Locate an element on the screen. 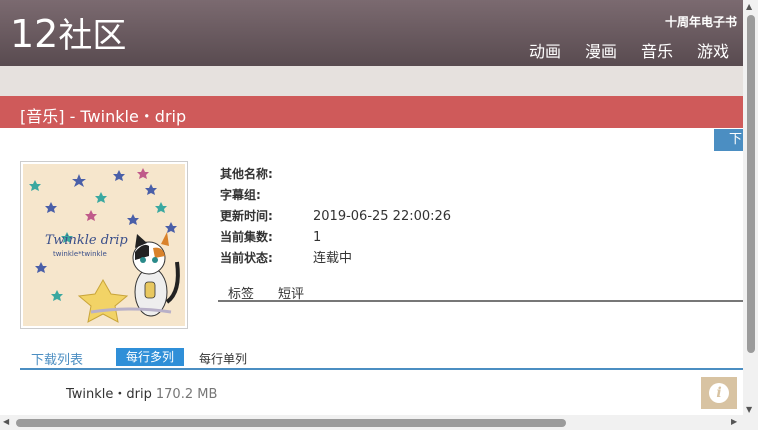  info-label: 当前集数: is located at coordinates (246, 237).